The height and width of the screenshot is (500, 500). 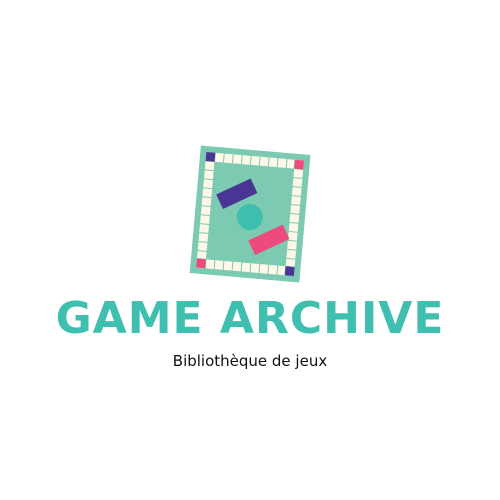 What do you see at coordinates (299, 164) in the screenshot?
I see `corner-square-top-right` at bounding box center [299, 164].